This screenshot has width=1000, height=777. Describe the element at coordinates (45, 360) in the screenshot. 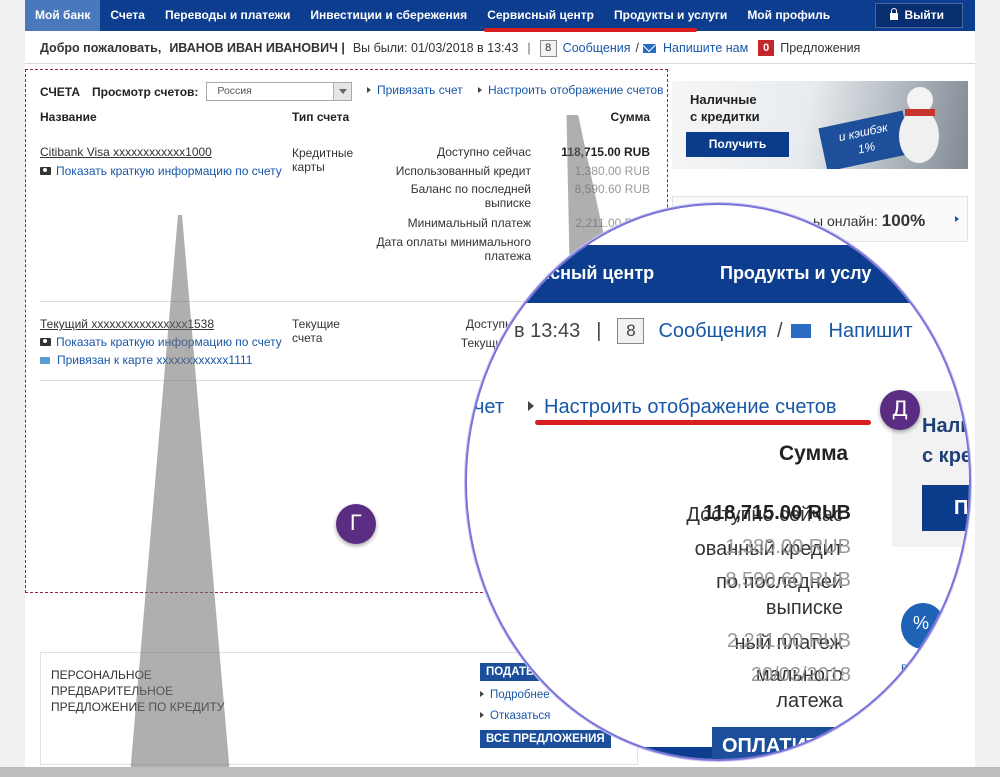

I see `chat-icon` at that location.